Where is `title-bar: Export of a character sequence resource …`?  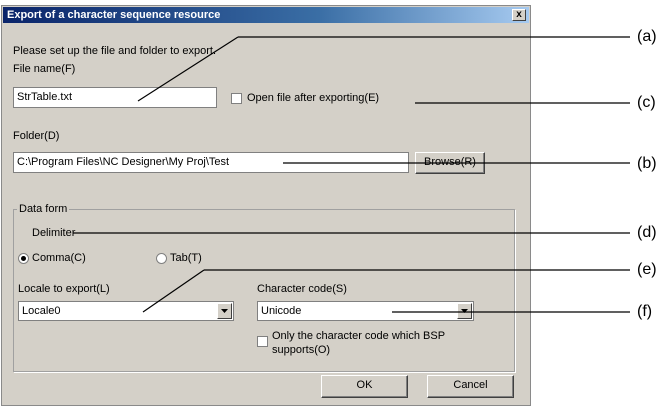 title-bar: Export of a character sequence resource … is located at coordinates (266, 15).